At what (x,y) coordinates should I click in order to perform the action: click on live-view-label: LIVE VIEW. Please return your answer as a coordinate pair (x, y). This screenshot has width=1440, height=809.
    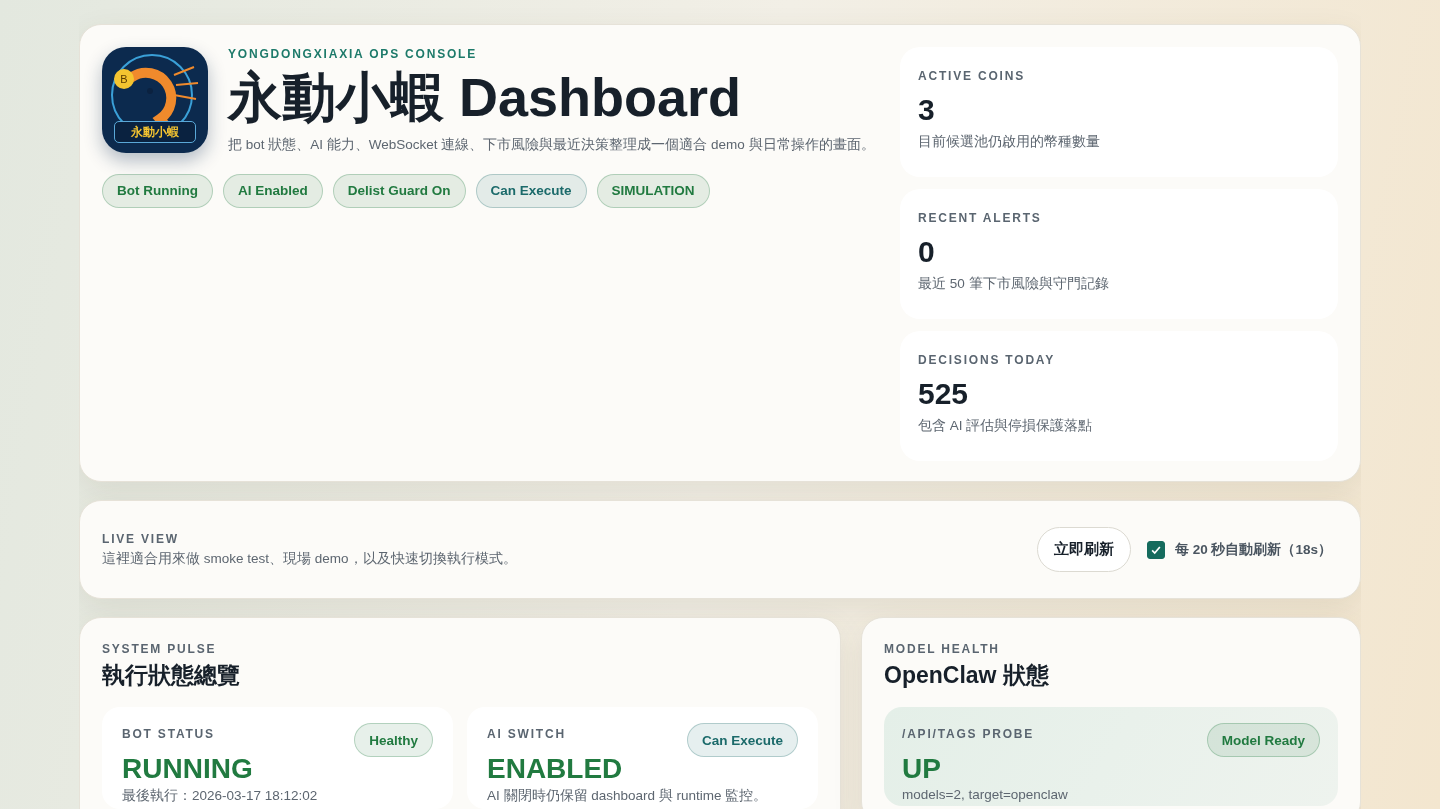
    Looking at the image, I should click on (141, 538).